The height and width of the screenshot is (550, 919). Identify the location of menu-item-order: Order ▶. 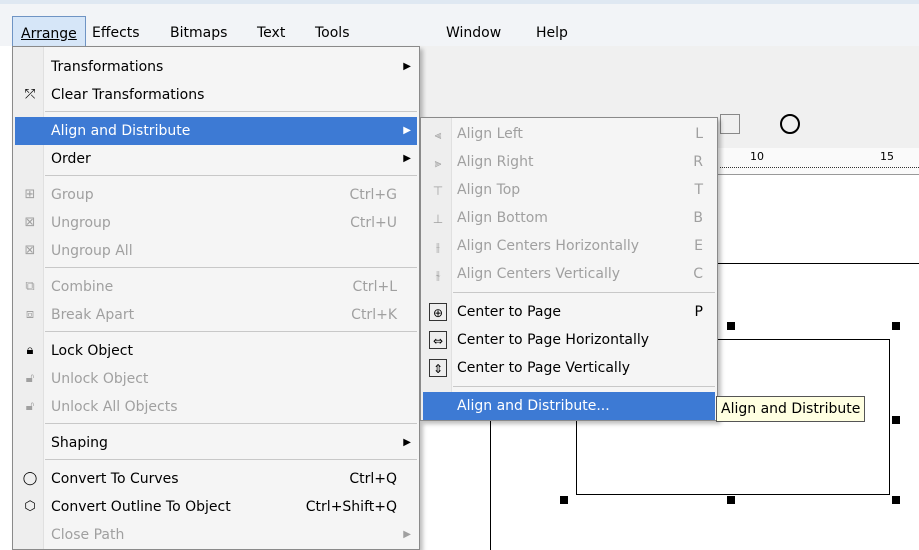
(216, 159).